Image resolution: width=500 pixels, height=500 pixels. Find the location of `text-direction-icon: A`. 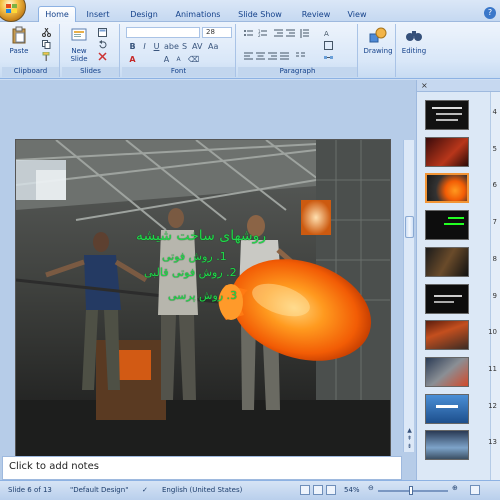

text-direction-icon: A is located at coordinates (328, 33).